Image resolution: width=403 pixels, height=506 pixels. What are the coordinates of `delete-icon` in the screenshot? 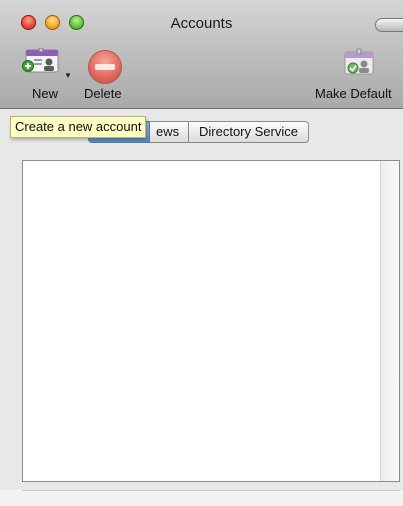 It's located at (105, 67).